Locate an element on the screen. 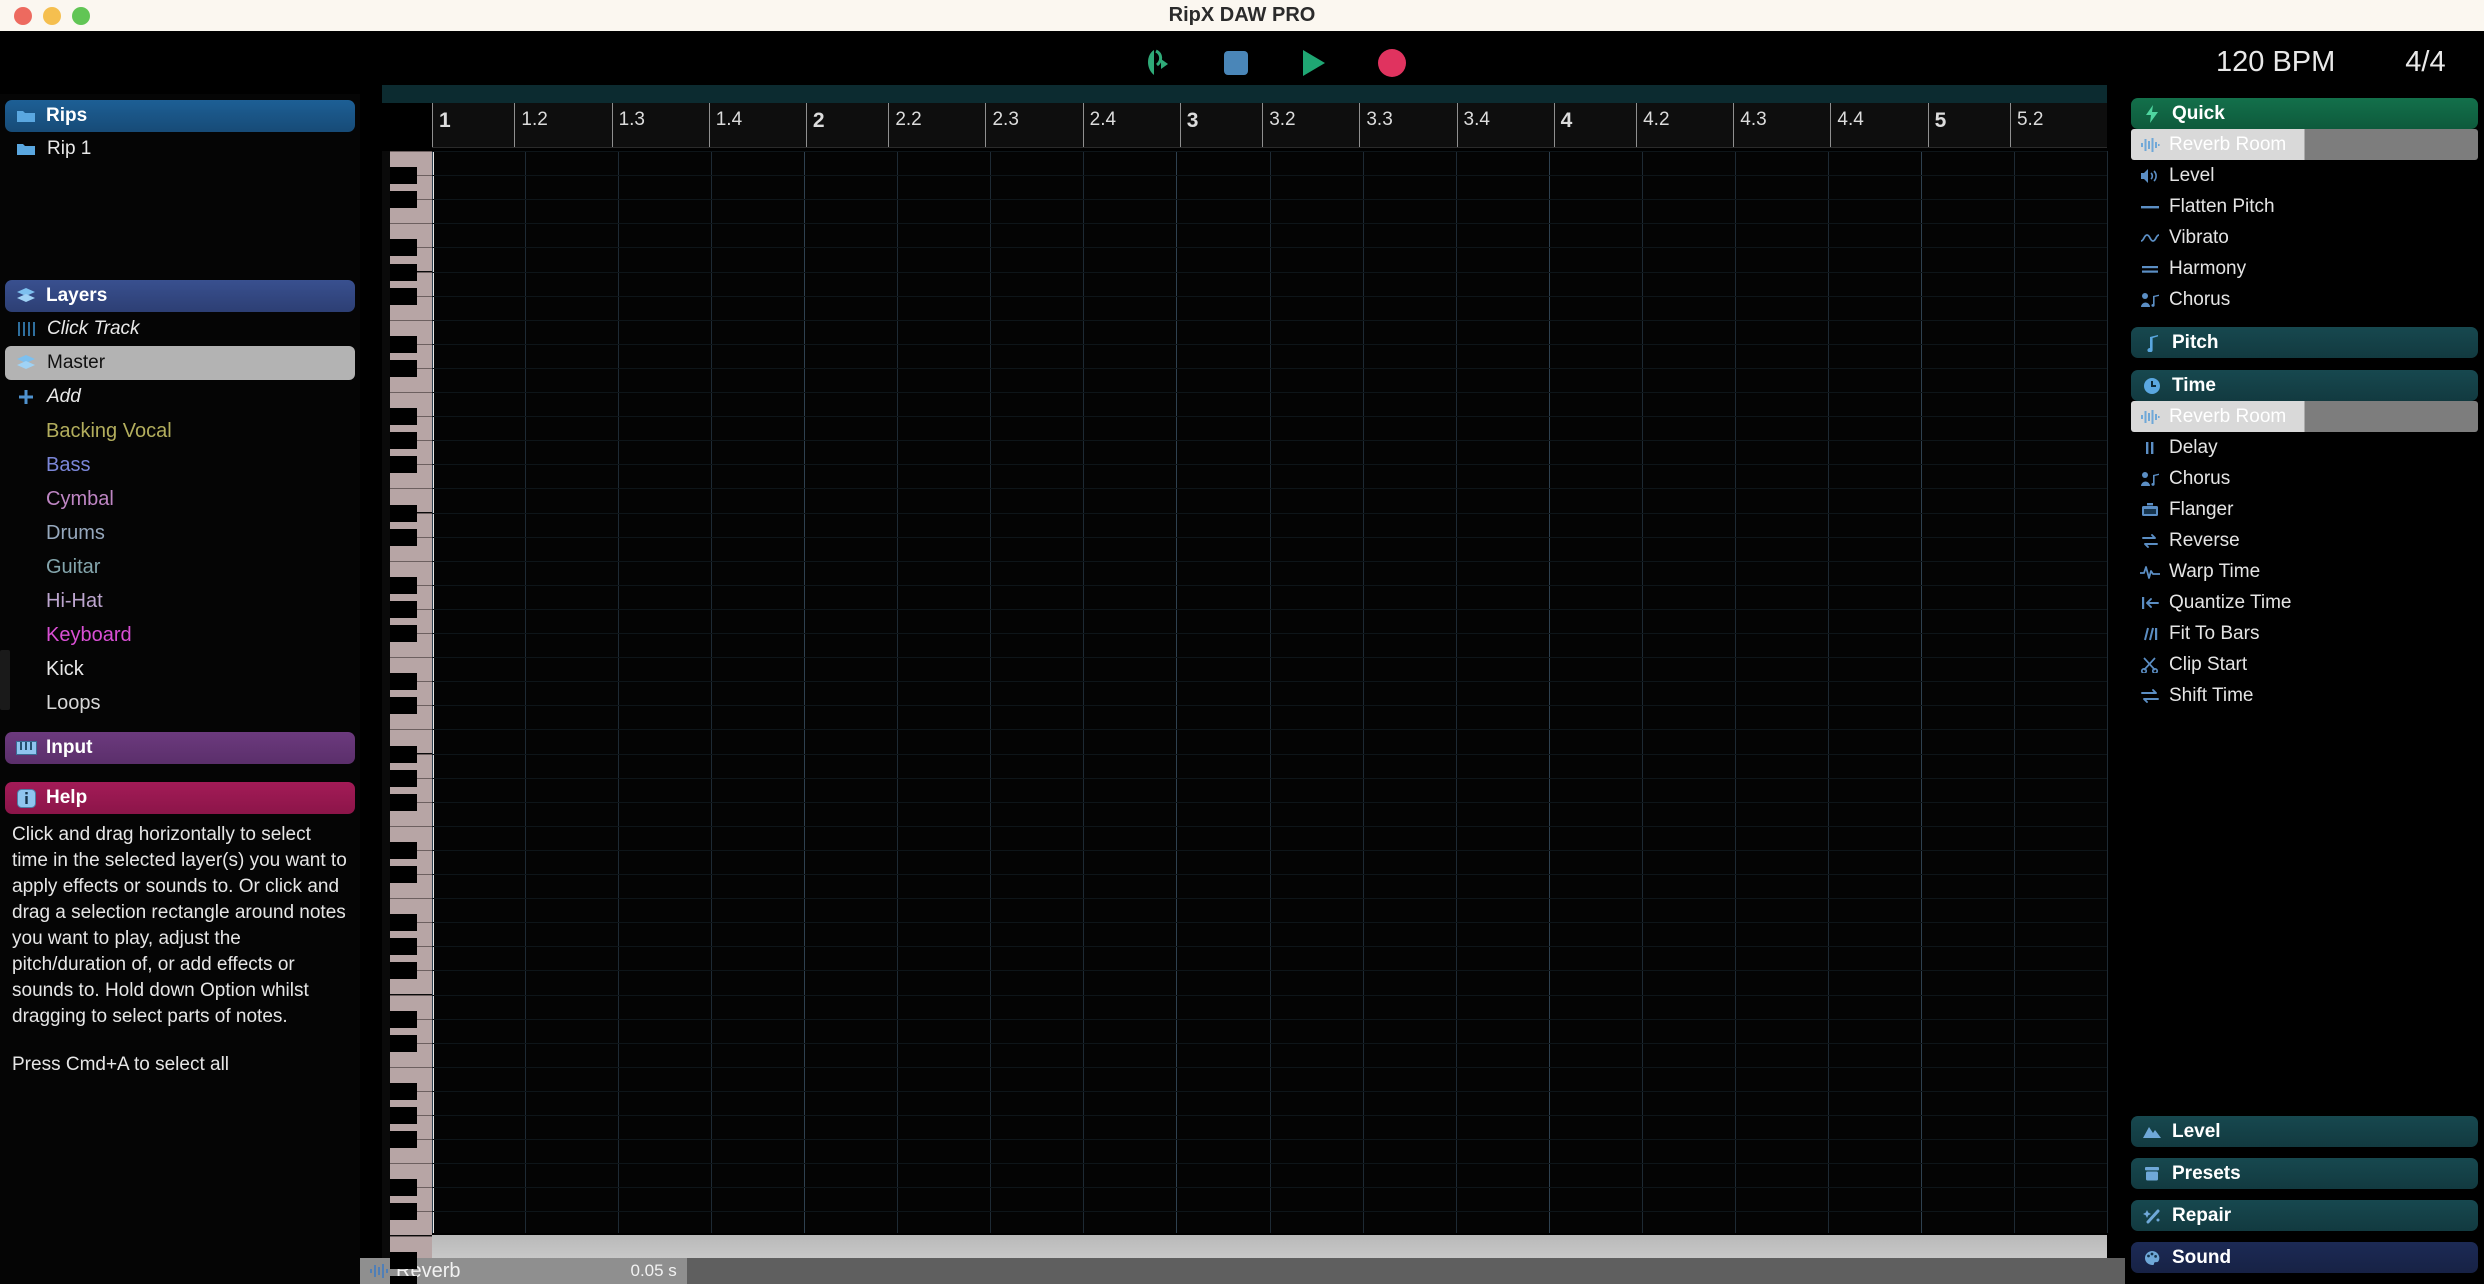  section-header-level: Level is located at coordinates (2304, 1131).